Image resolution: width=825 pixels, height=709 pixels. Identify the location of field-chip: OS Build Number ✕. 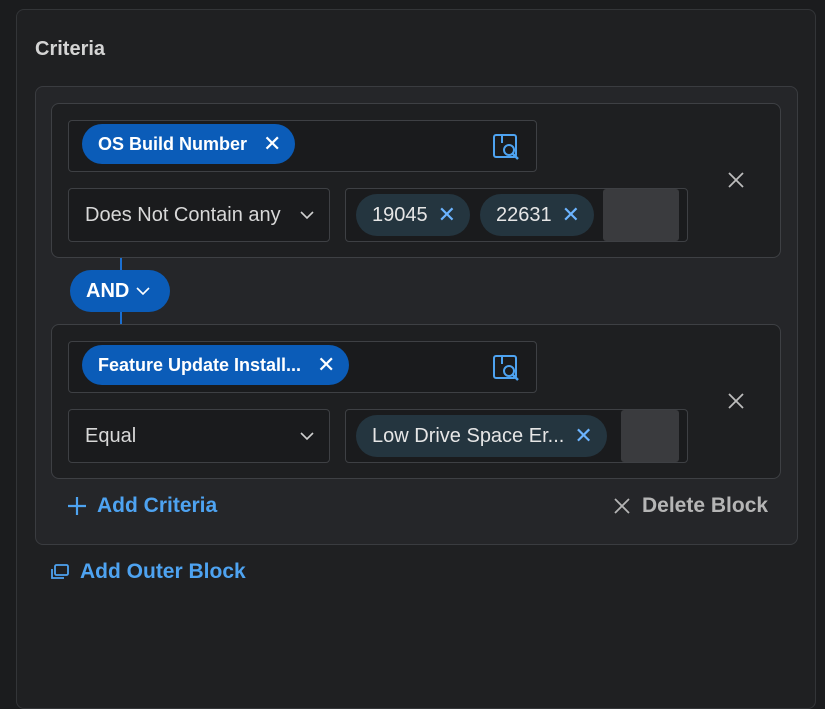
(189, 144).